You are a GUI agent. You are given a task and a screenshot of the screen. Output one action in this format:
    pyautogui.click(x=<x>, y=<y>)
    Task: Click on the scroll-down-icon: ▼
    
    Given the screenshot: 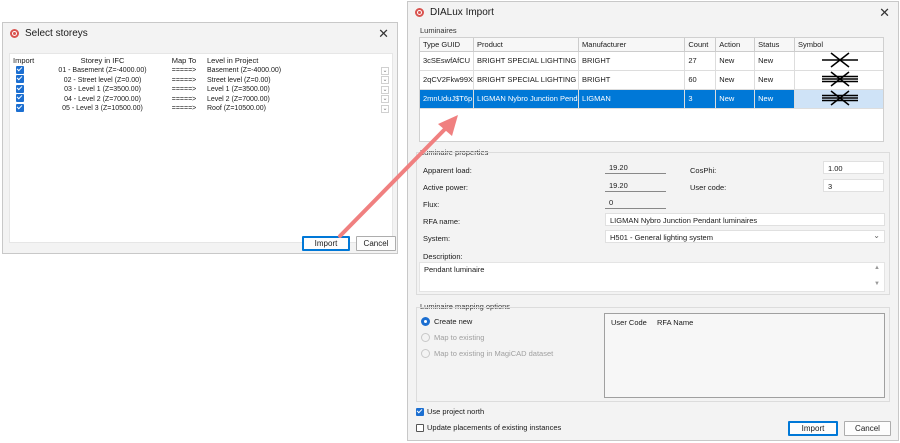 What is the action you would take?
    pyautogui.click(x=877, y=284)
    